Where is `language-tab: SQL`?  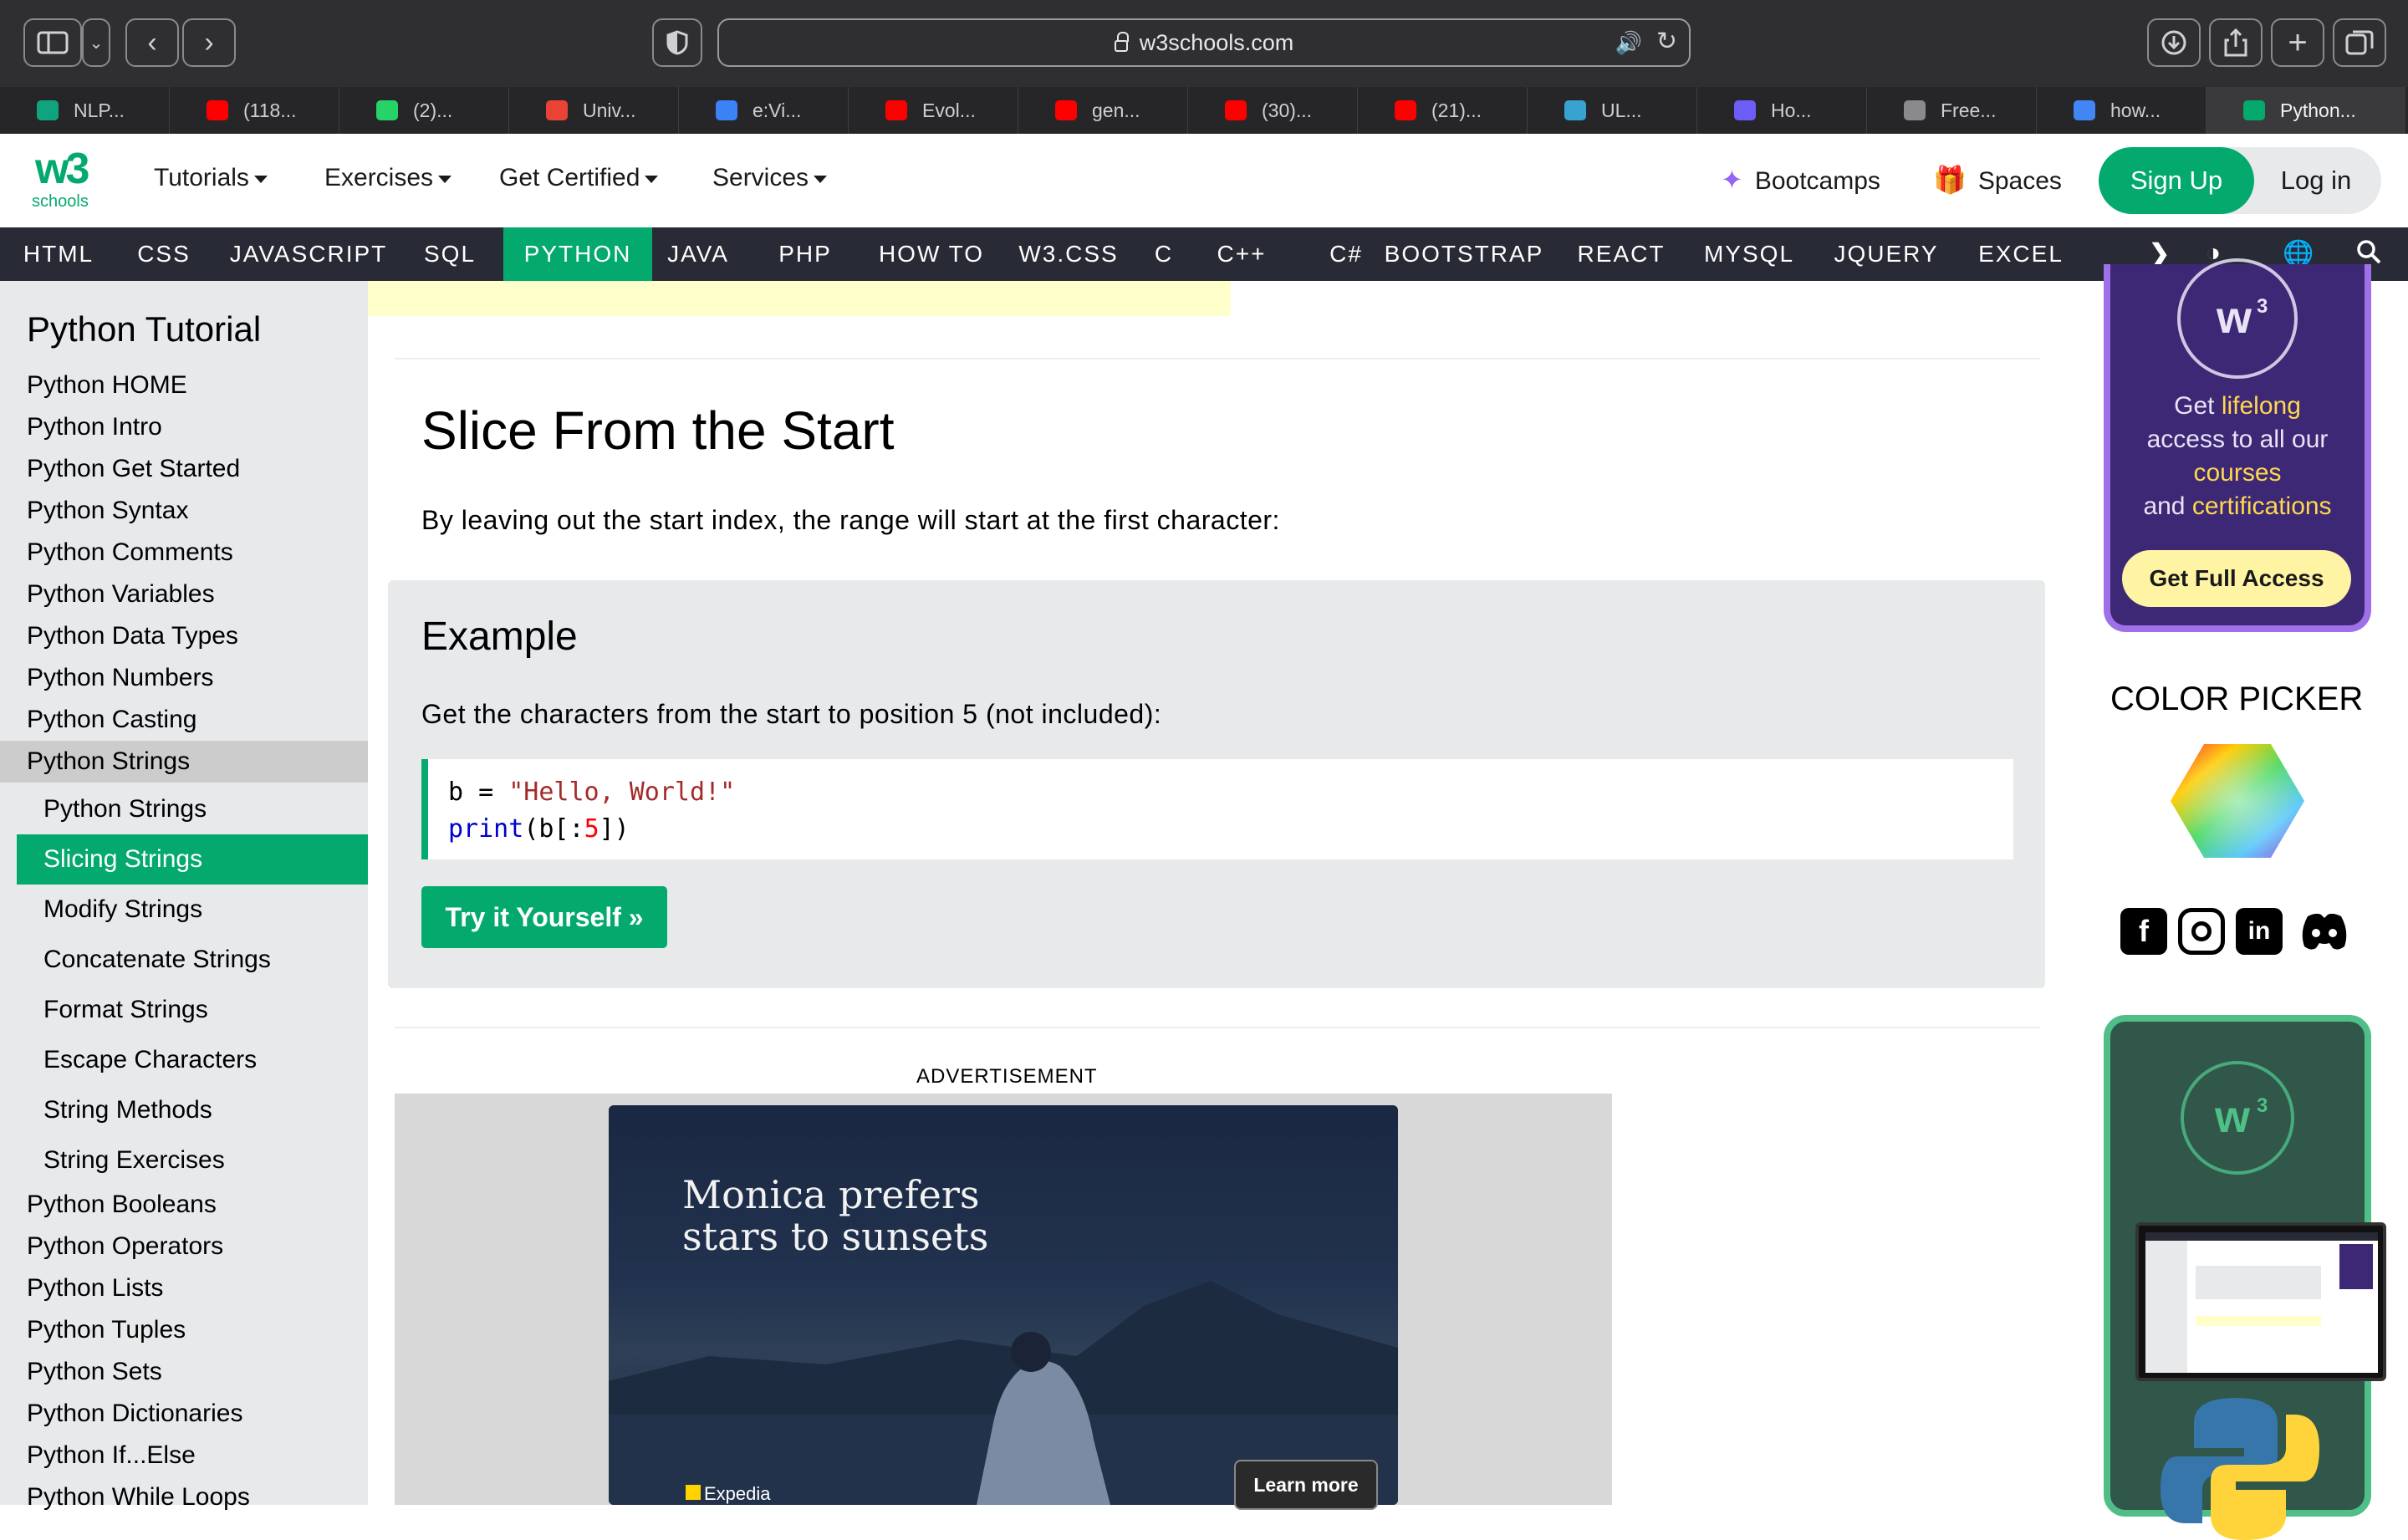
language-tab: SQL is located at coordinates (449, 254).